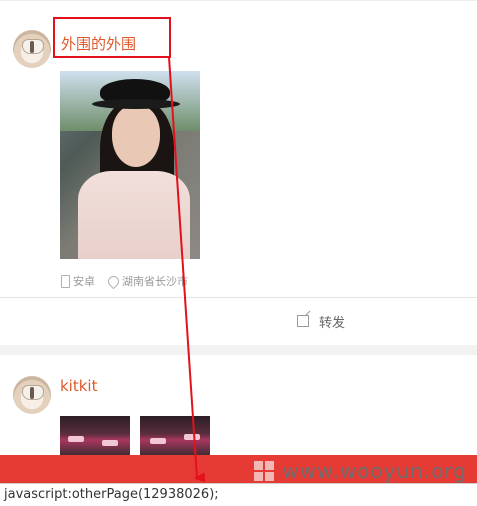 Image resolution: width=477 pixels, height=506 pixels. I want to click on repost-icon, so click(303, 321).